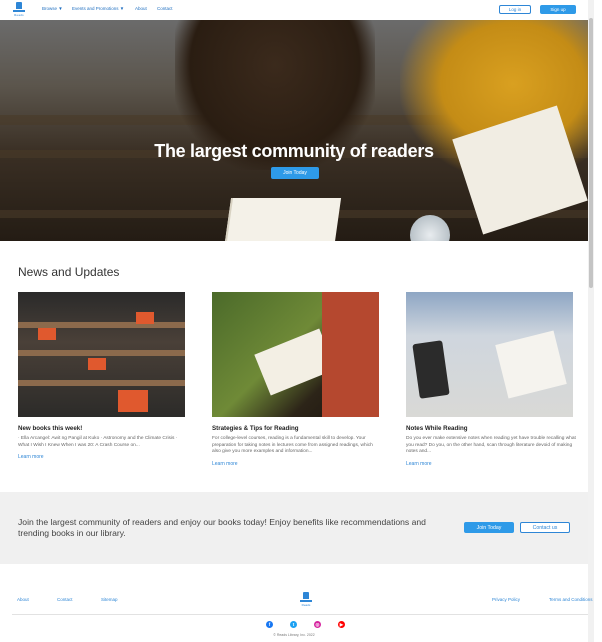 This screenshot has height=642, width=602. Describe the element at coordinates (350, 354) in the screenshot. I see `reader-arm-shape` at that location.